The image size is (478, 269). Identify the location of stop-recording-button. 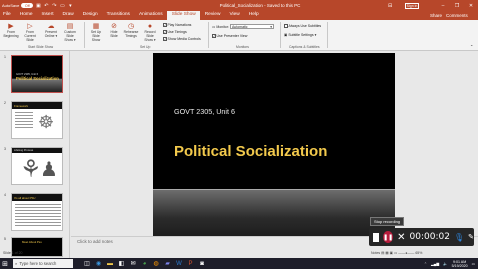
(376, 237).